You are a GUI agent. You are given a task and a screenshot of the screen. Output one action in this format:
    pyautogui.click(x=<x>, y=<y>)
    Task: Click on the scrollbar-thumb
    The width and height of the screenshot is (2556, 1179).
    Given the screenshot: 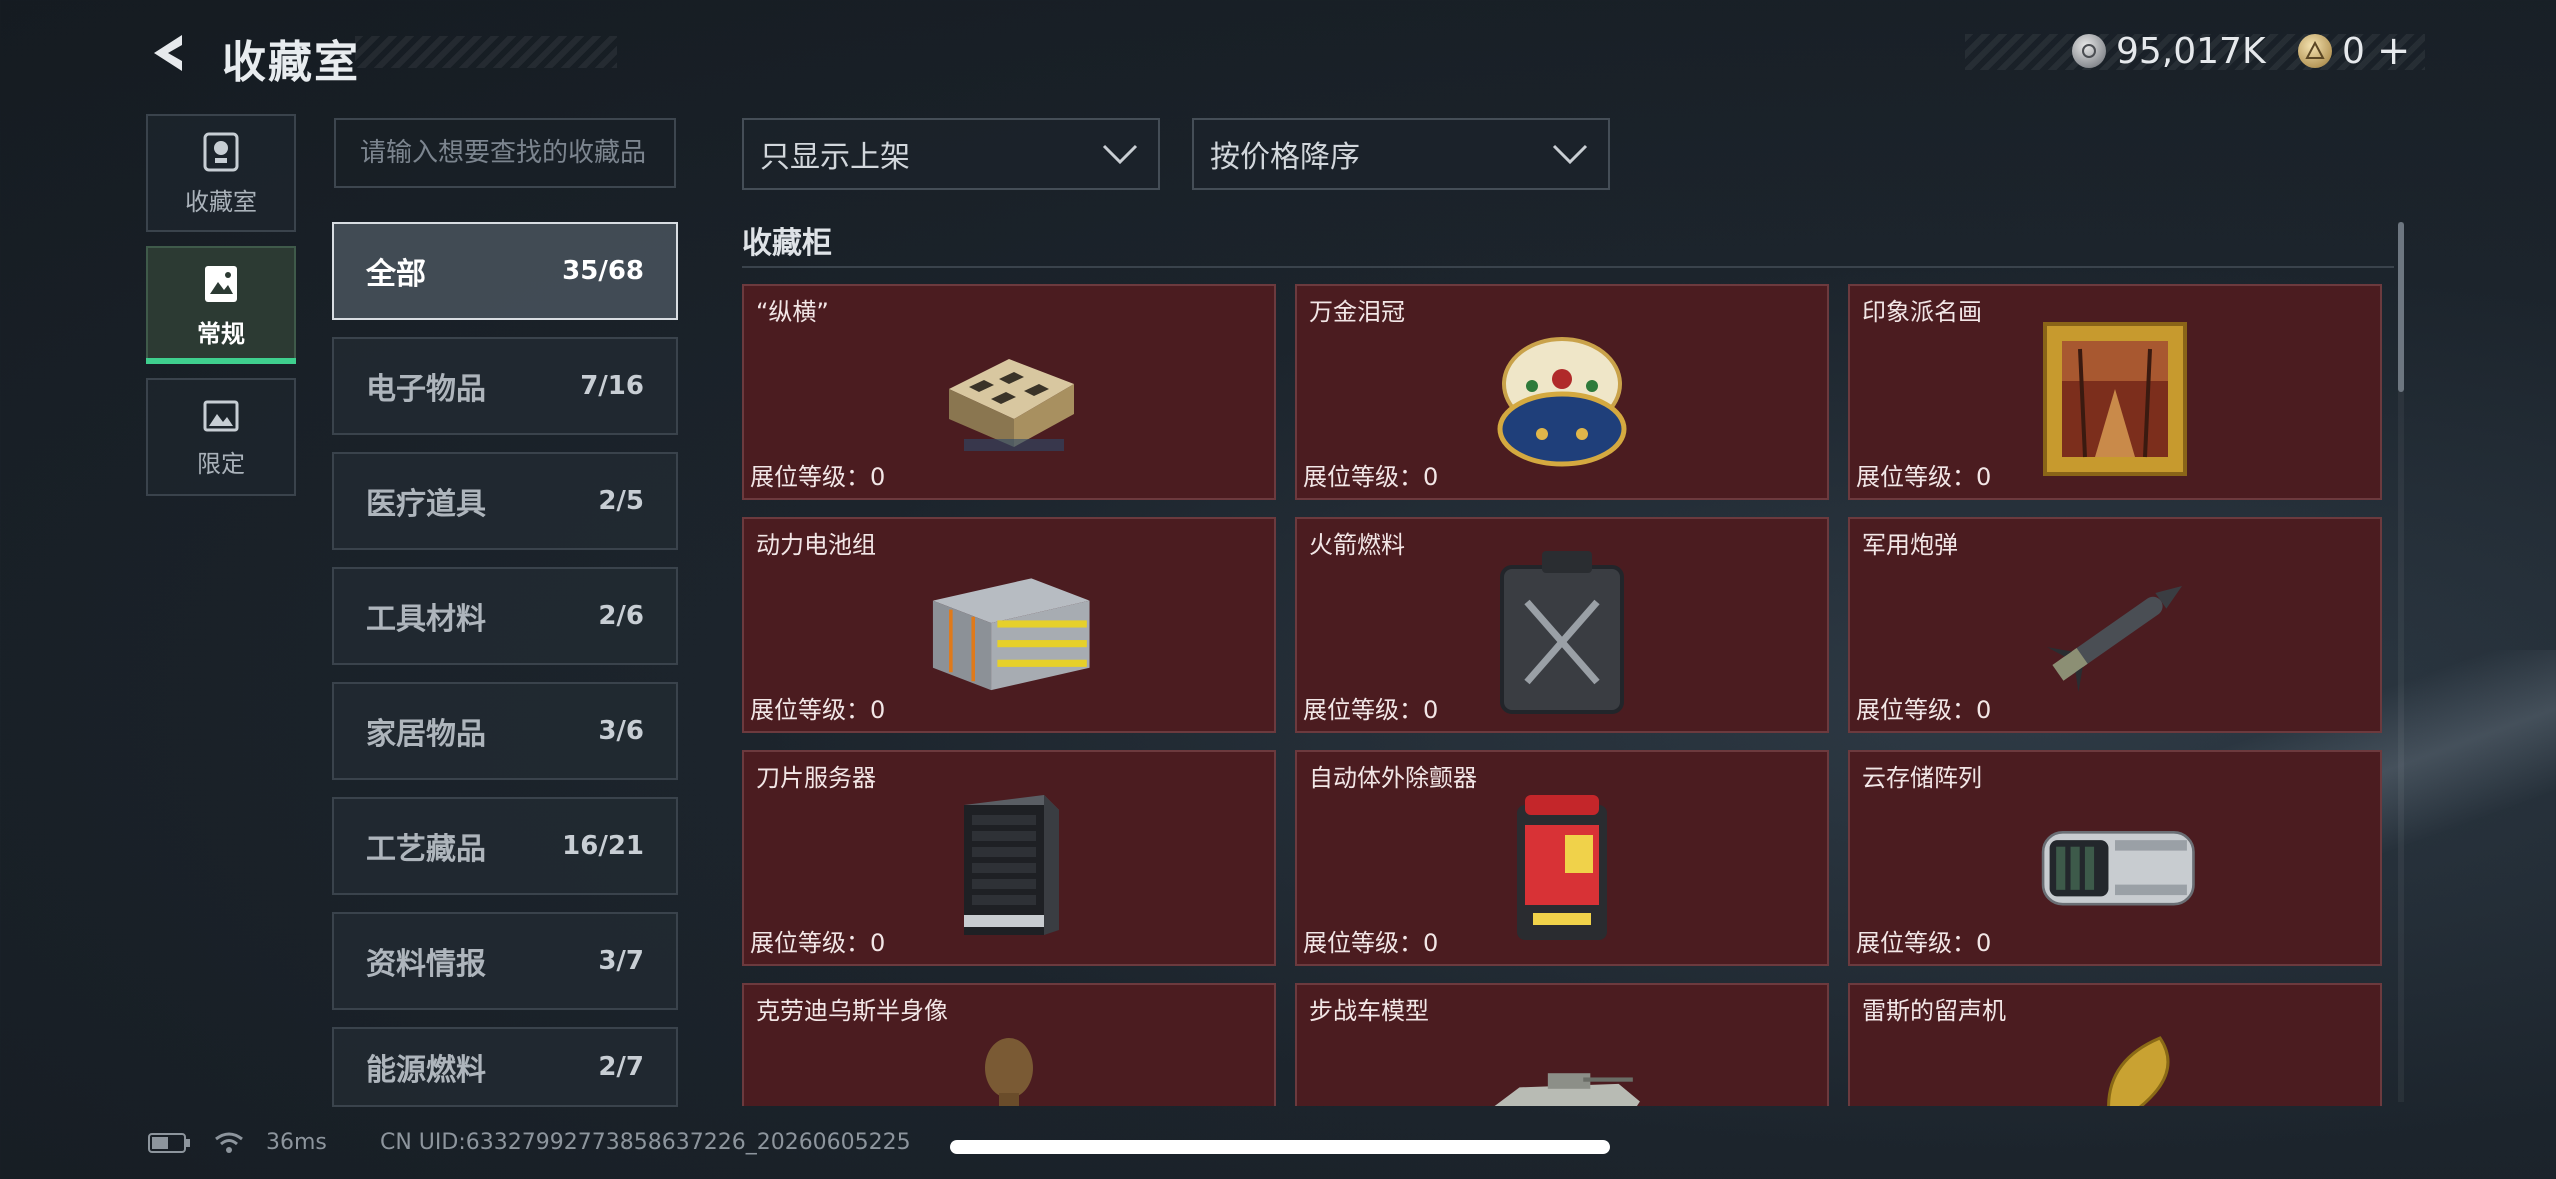 What is the action you would take?
    pyautogui.click(x=2401, y=307)
    